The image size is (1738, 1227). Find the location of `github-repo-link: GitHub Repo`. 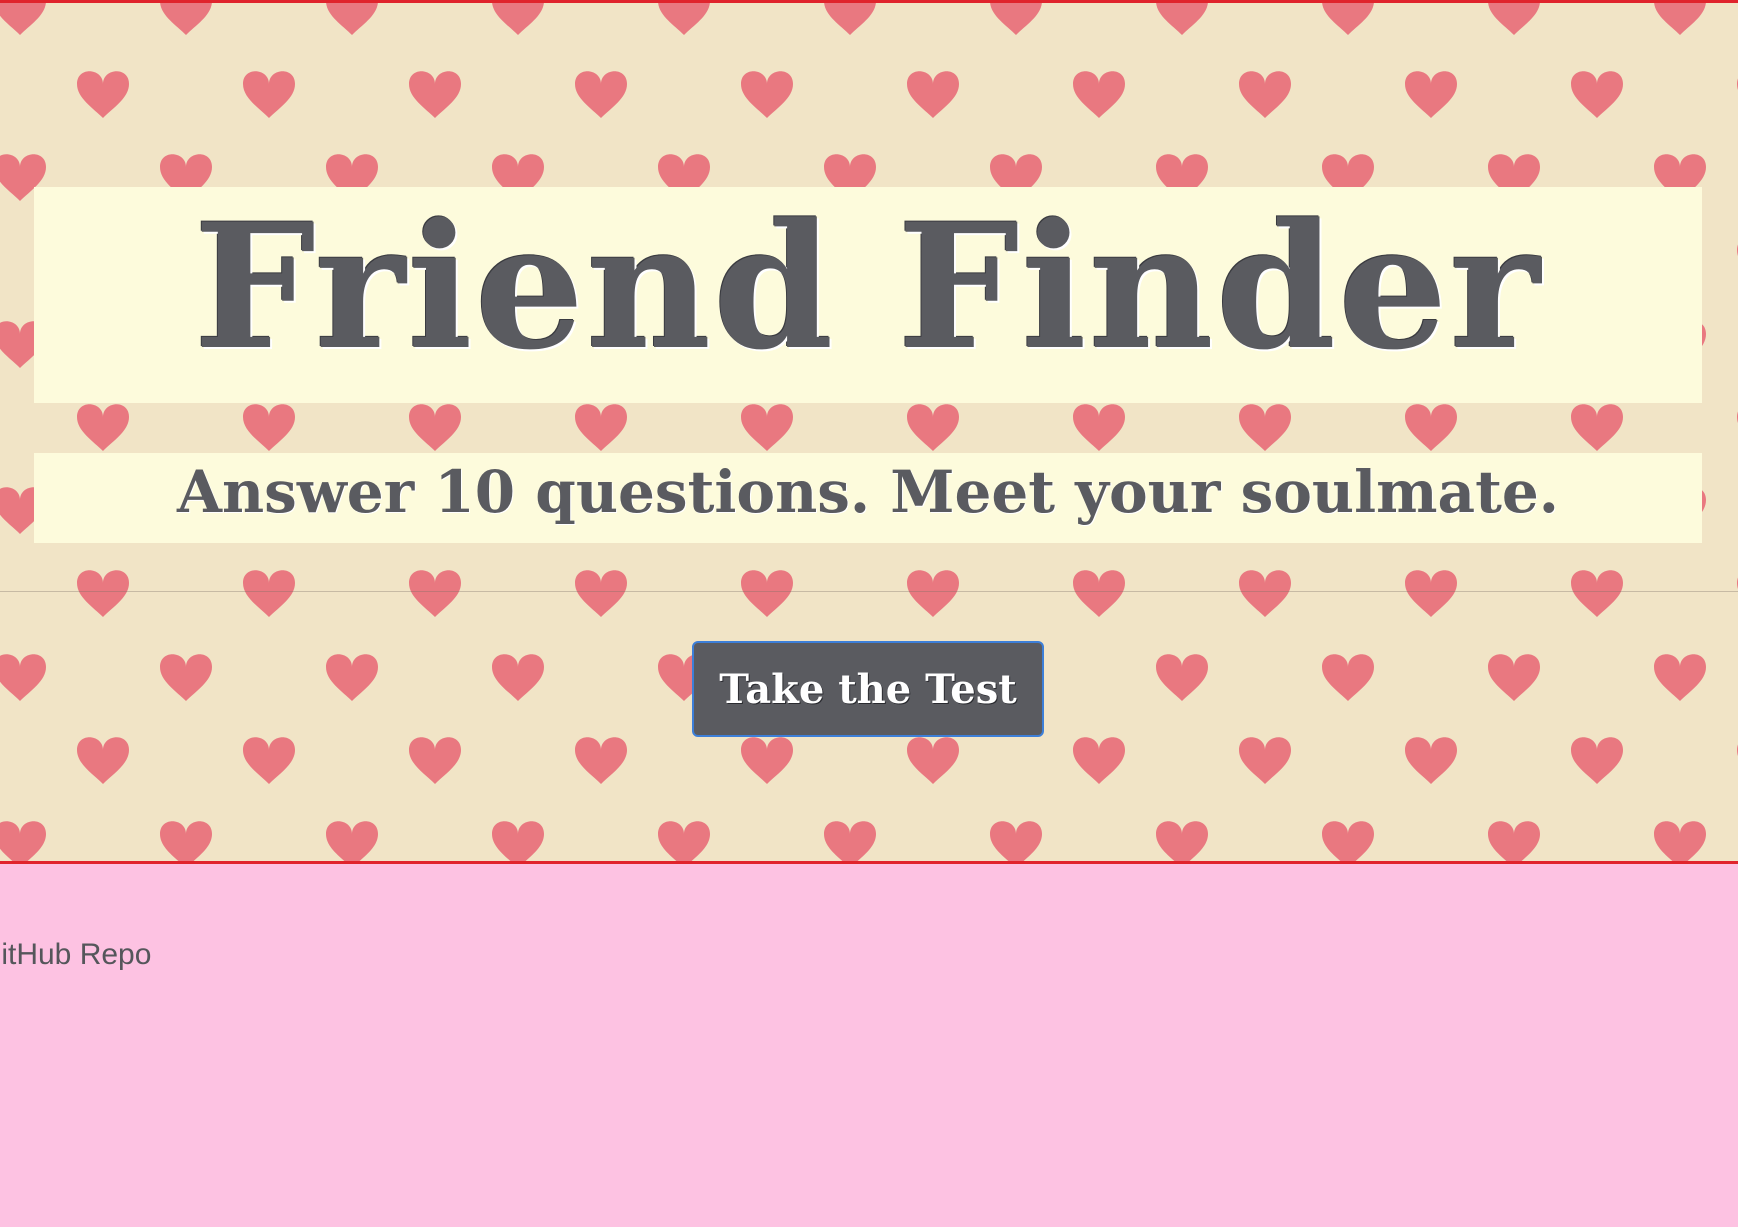

github-repo-link: GitHub Repo is located at coordinates (75, 955).